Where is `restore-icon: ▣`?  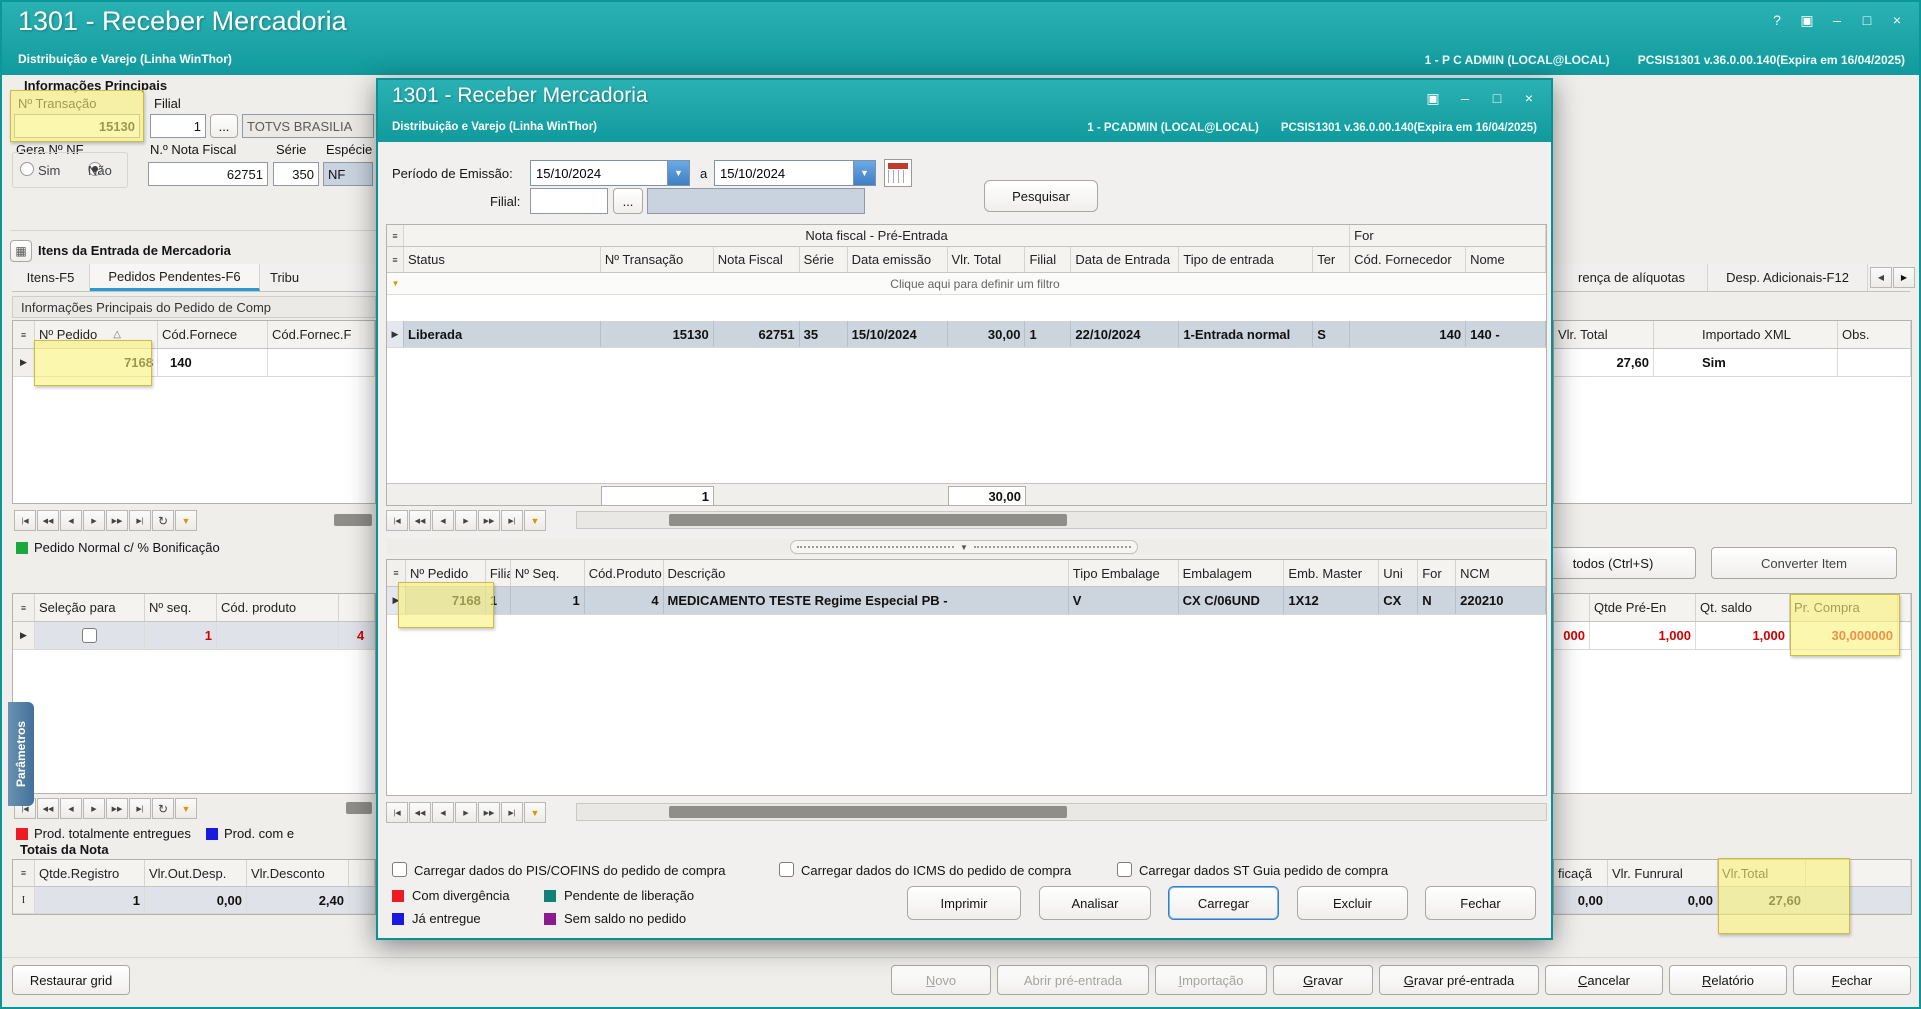
restore-icon: ▣ is located at coordinates (1433, 98).